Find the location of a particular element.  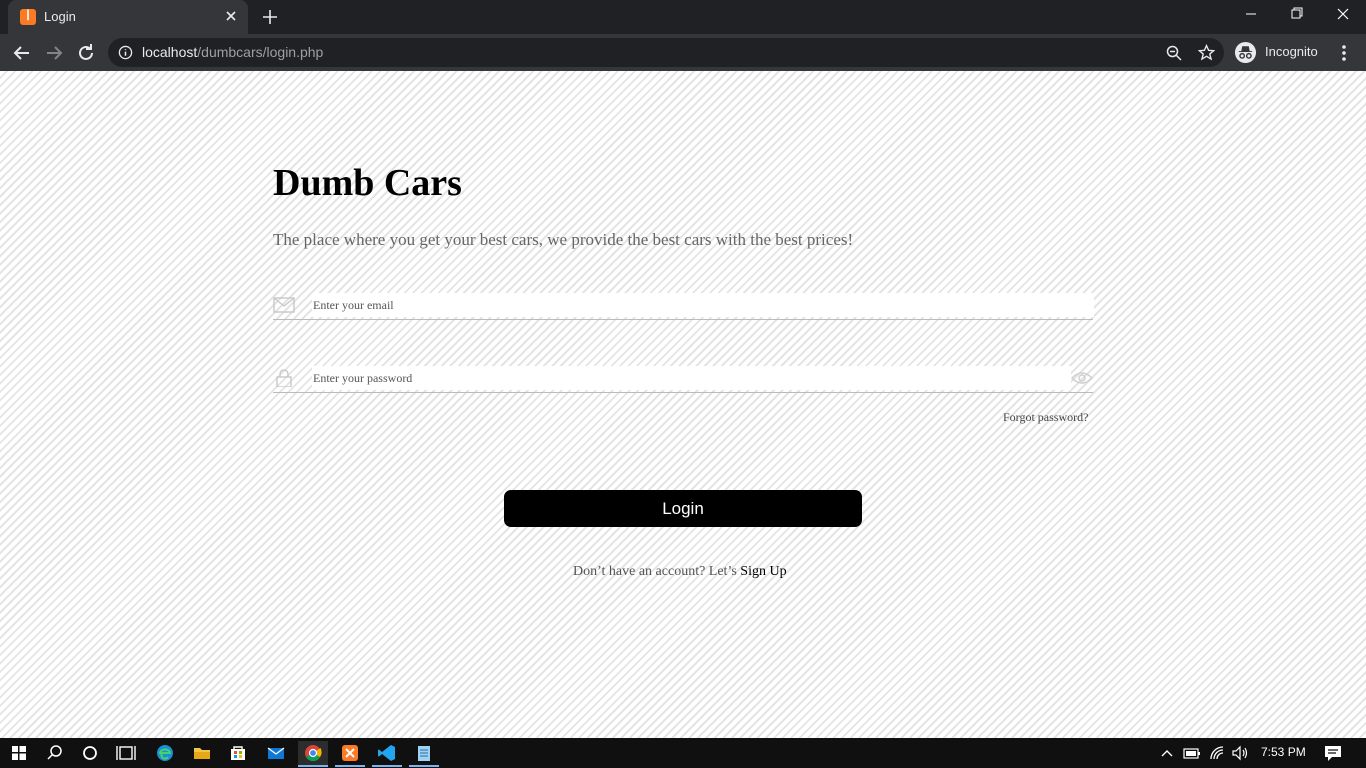

incognito-icon is located at coordinates (1245, 52).